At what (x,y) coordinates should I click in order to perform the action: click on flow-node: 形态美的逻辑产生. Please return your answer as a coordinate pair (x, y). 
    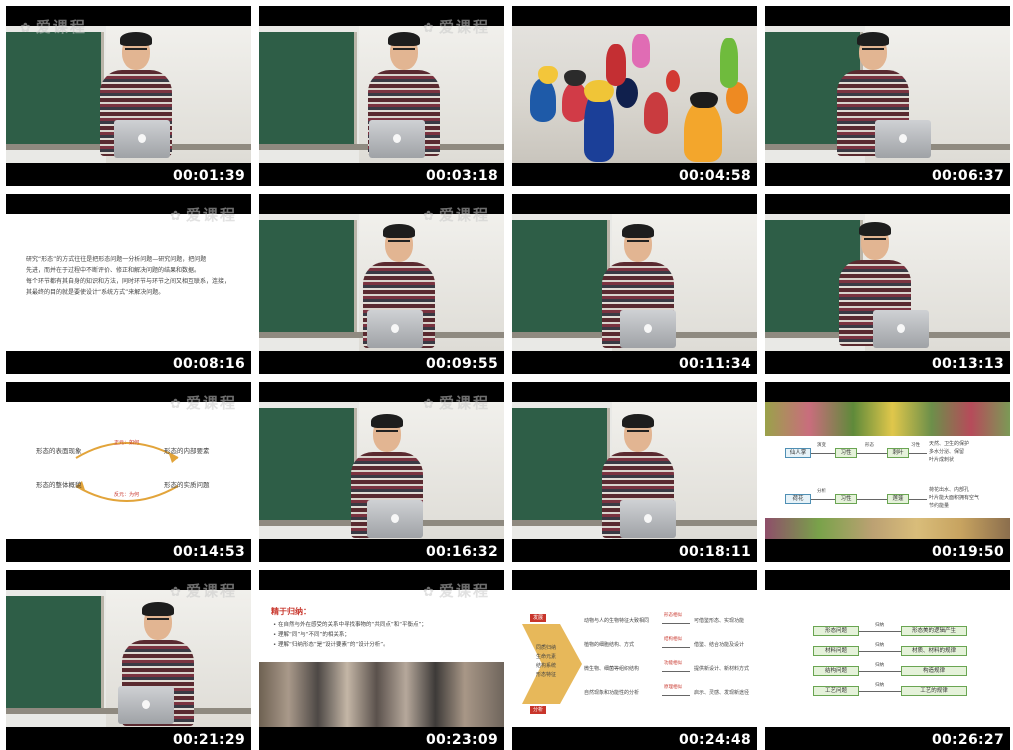
    Looking at the image, I should click on (934, 631).